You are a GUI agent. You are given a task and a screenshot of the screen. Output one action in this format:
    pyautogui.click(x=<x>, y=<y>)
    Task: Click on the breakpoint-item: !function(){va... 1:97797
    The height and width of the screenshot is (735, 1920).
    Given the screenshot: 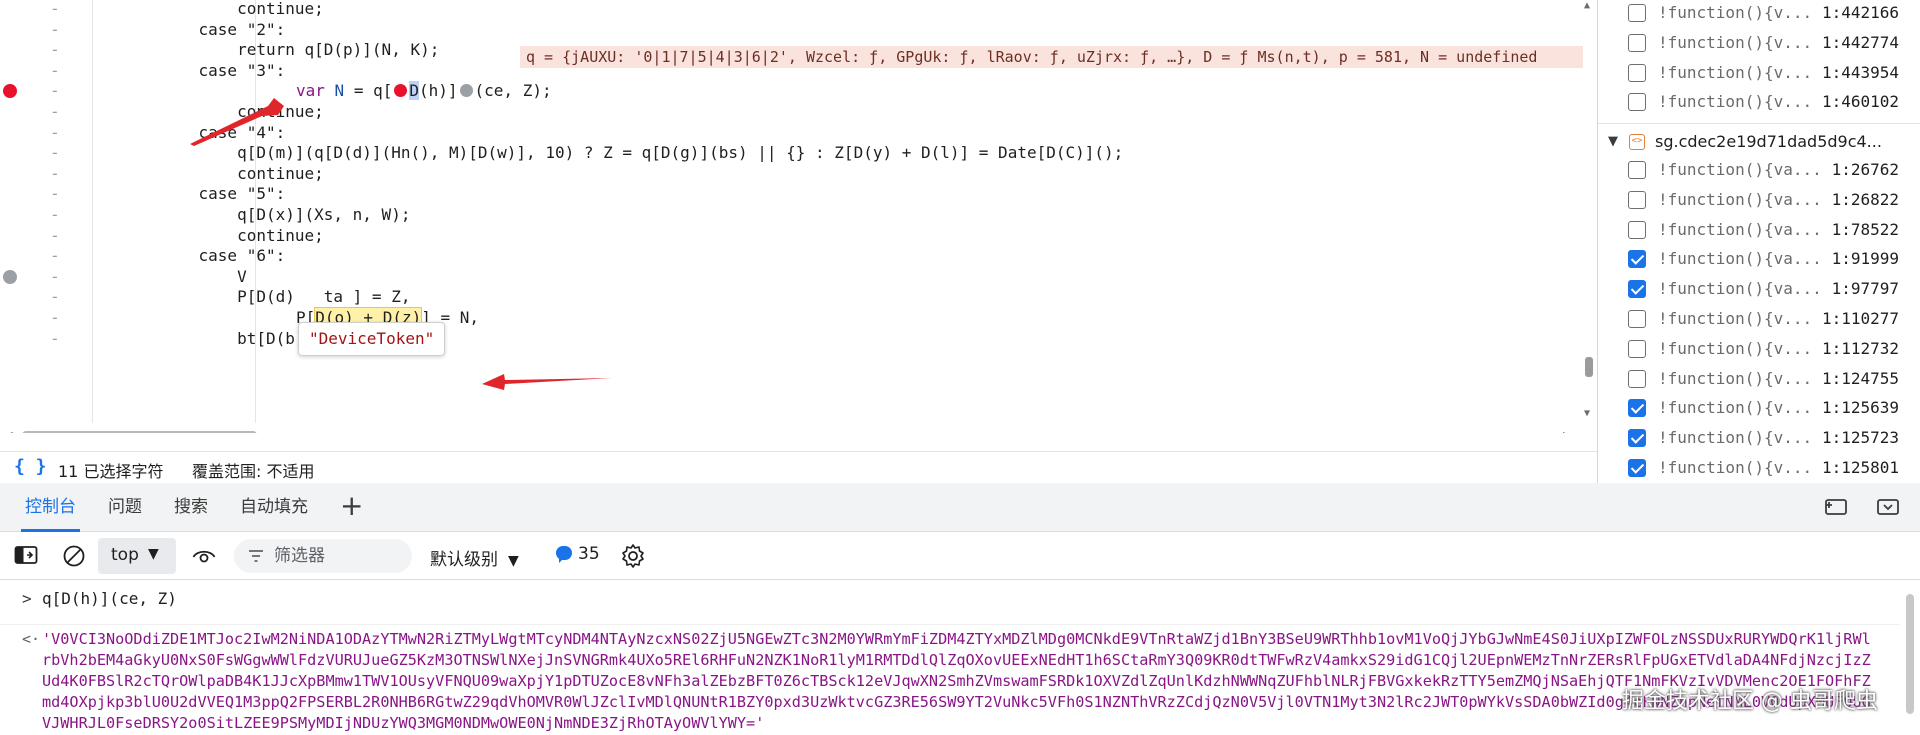 What is the action you would take?
    pyautogui.click(x=1759, y=289)
    